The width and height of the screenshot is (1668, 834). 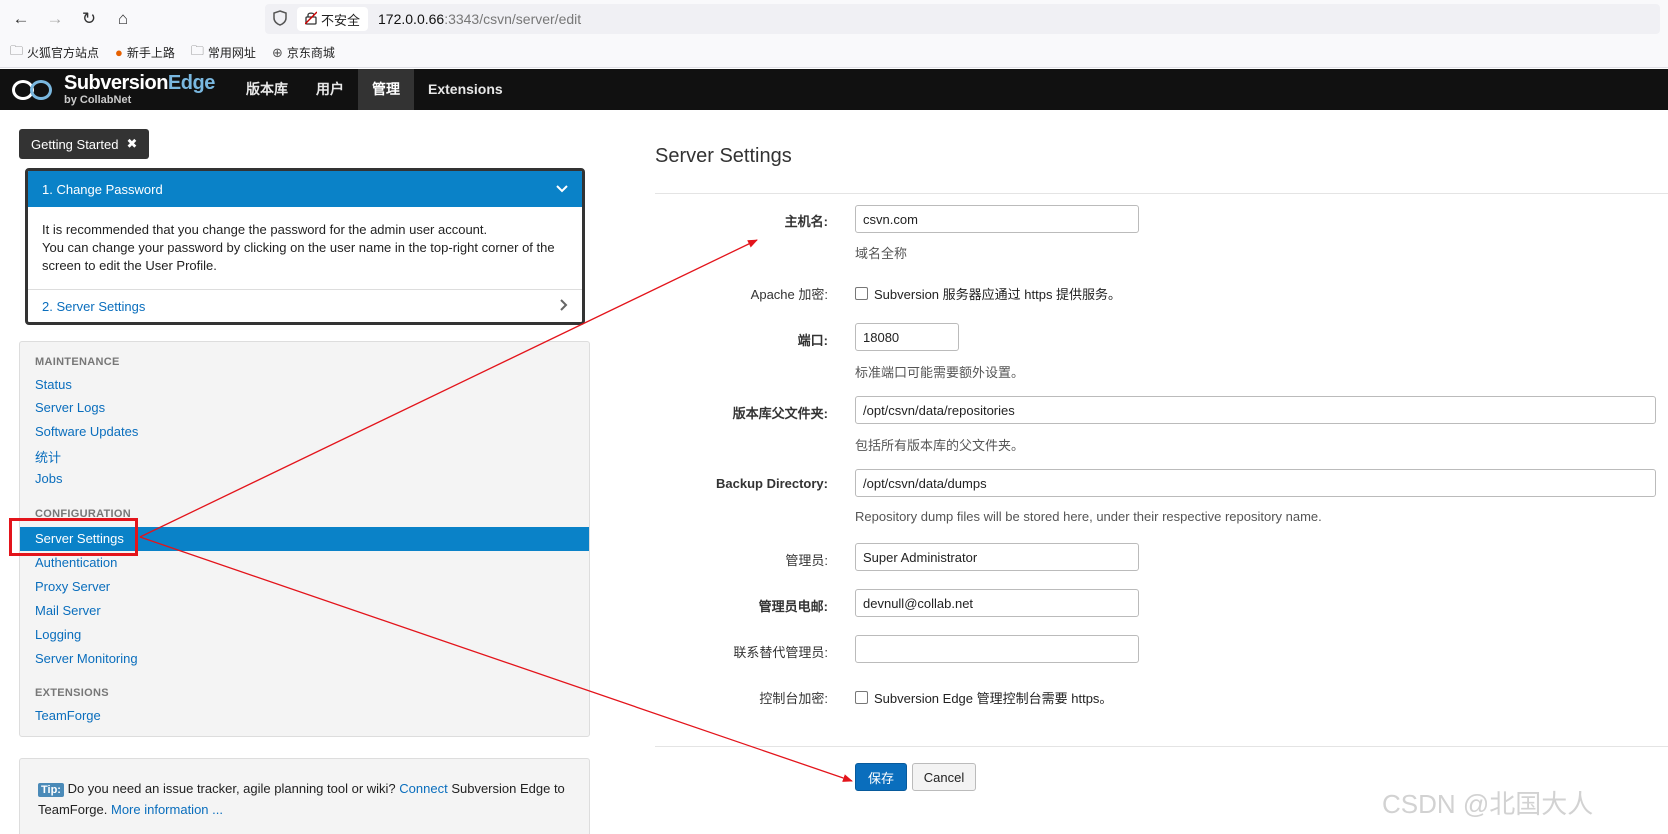 What do you see at coordinates (940, 372) in the screenshot?
I see `port-help: 标准端口可能需要额外设置。` at bounding box center [940, 372].